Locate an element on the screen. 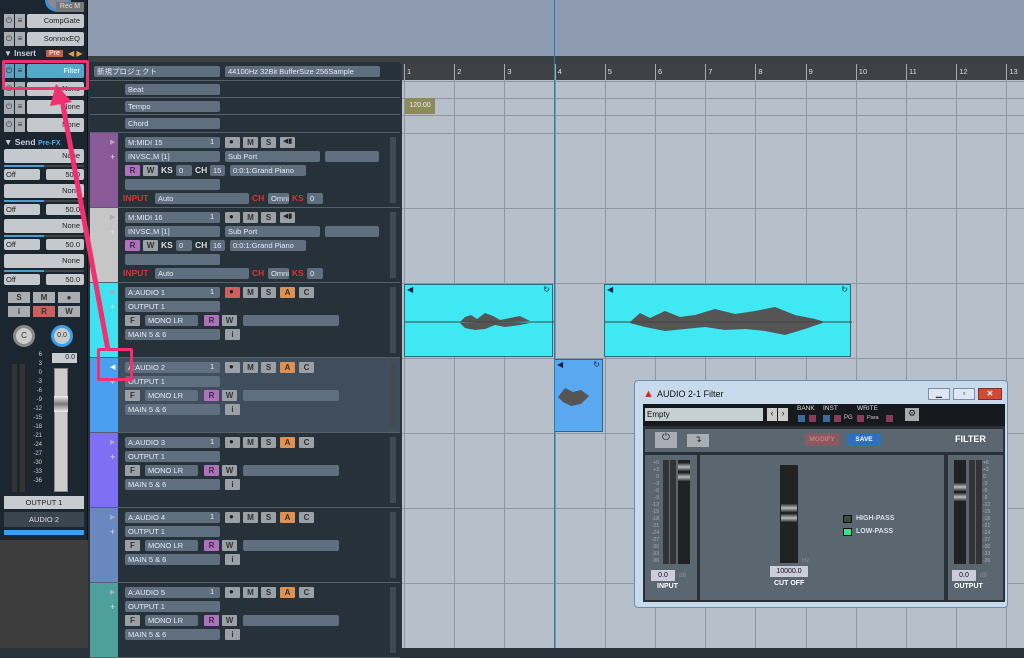  close-button: ✕ is located at coordinates (990, 394).